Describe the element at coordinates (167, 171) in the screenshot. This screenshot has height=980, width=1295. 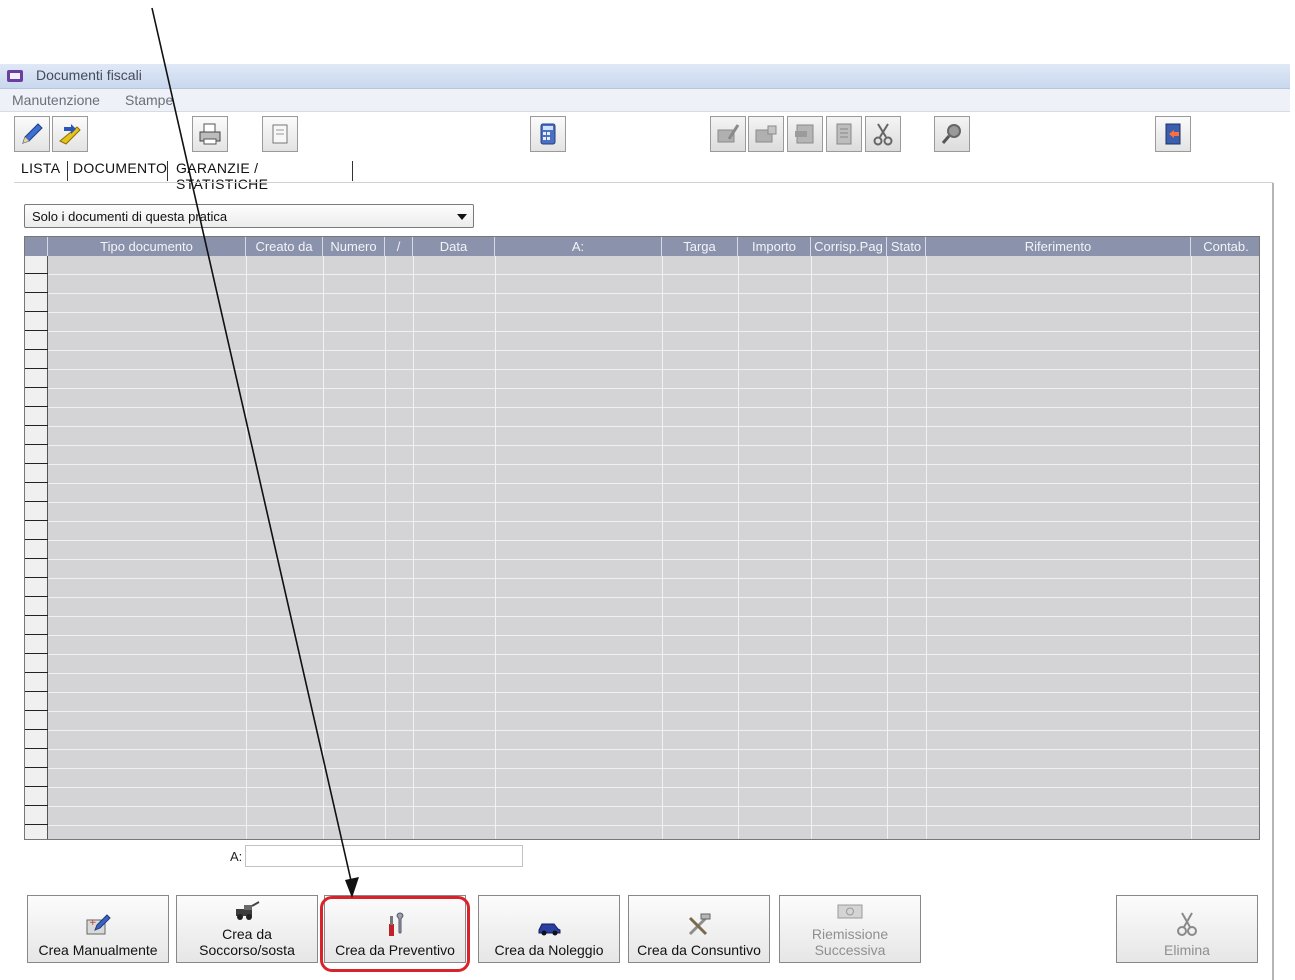
I see `tab-separator` at that location.